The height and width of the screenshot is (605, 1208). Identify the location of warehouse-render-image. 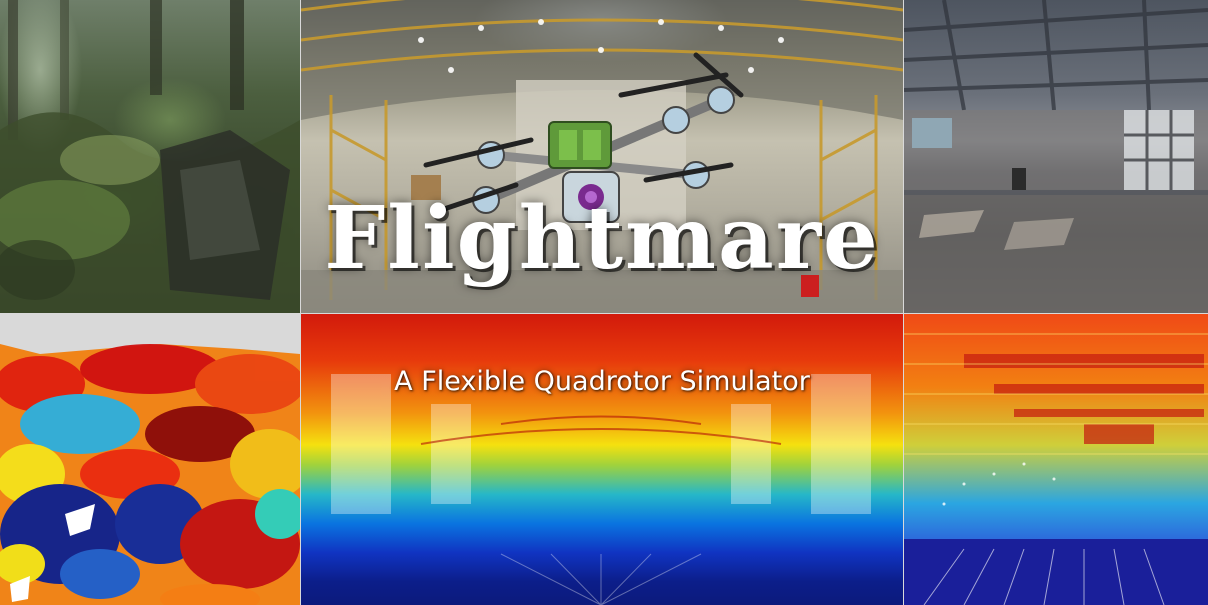
(1056, 156).